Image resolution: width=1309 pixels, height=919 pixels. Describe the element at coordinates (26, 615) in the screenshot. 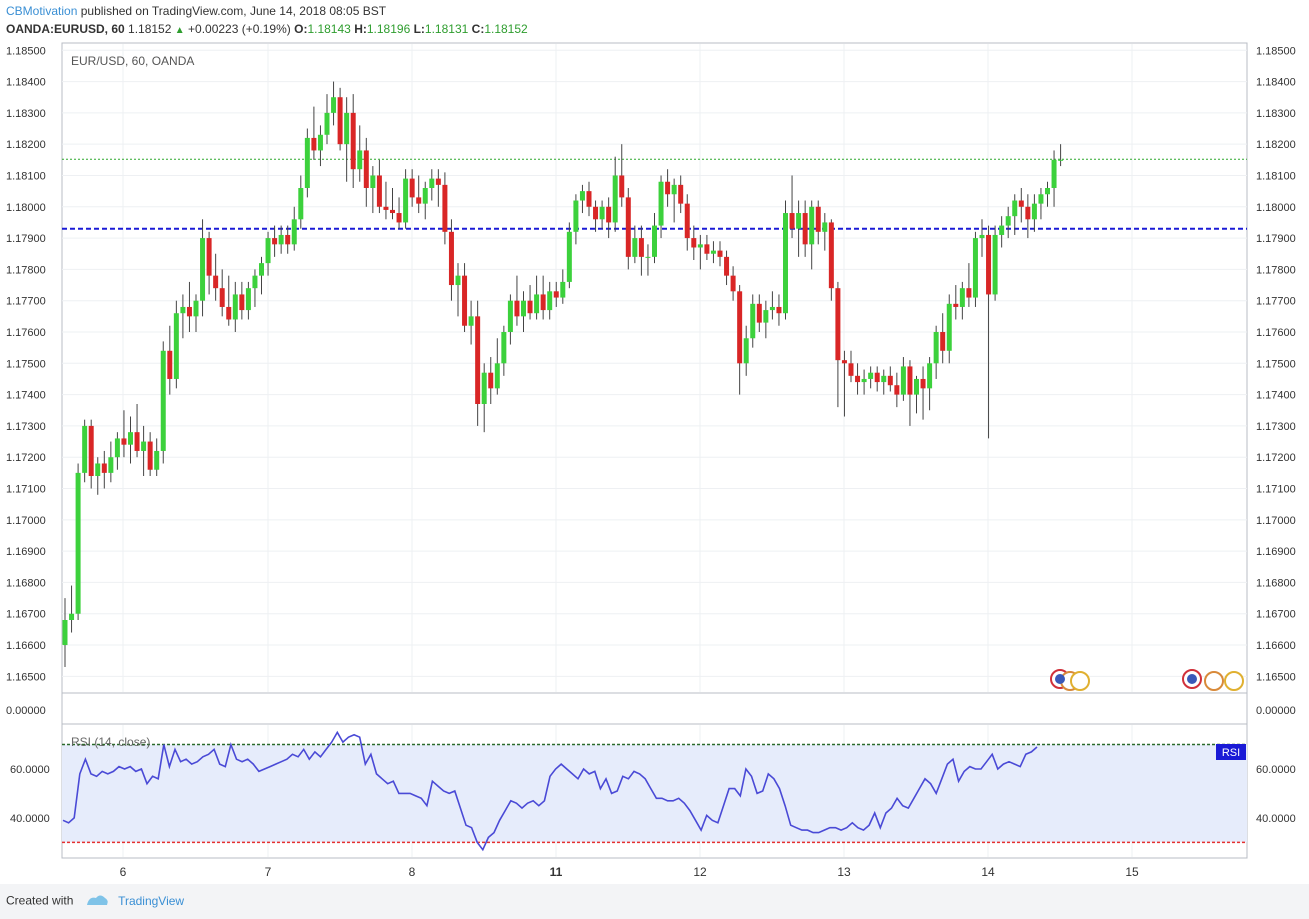

I see `price-tick-left: 1.16700` at that location.